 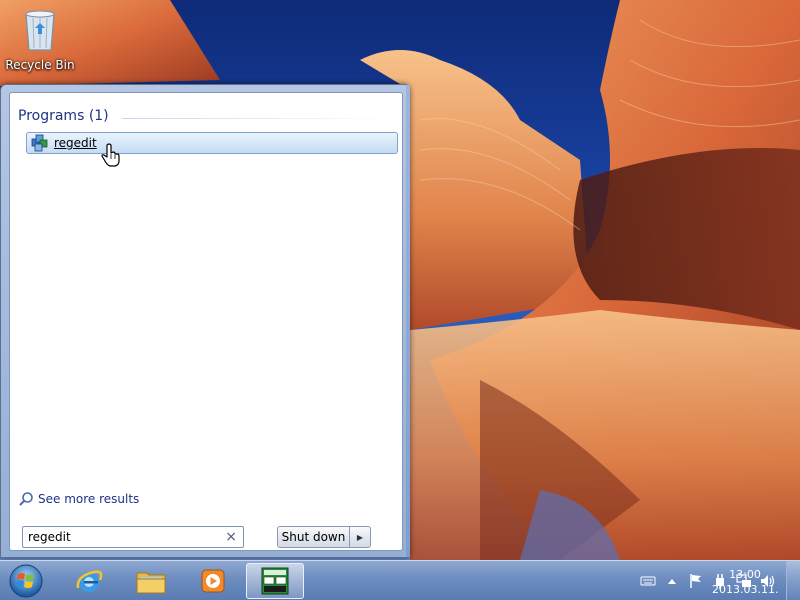 What do you see at coordinates (360, 537) in the screenshot?
I see `shutdown-options-arrow-icon: ▶` at bounding box center [360, 537].